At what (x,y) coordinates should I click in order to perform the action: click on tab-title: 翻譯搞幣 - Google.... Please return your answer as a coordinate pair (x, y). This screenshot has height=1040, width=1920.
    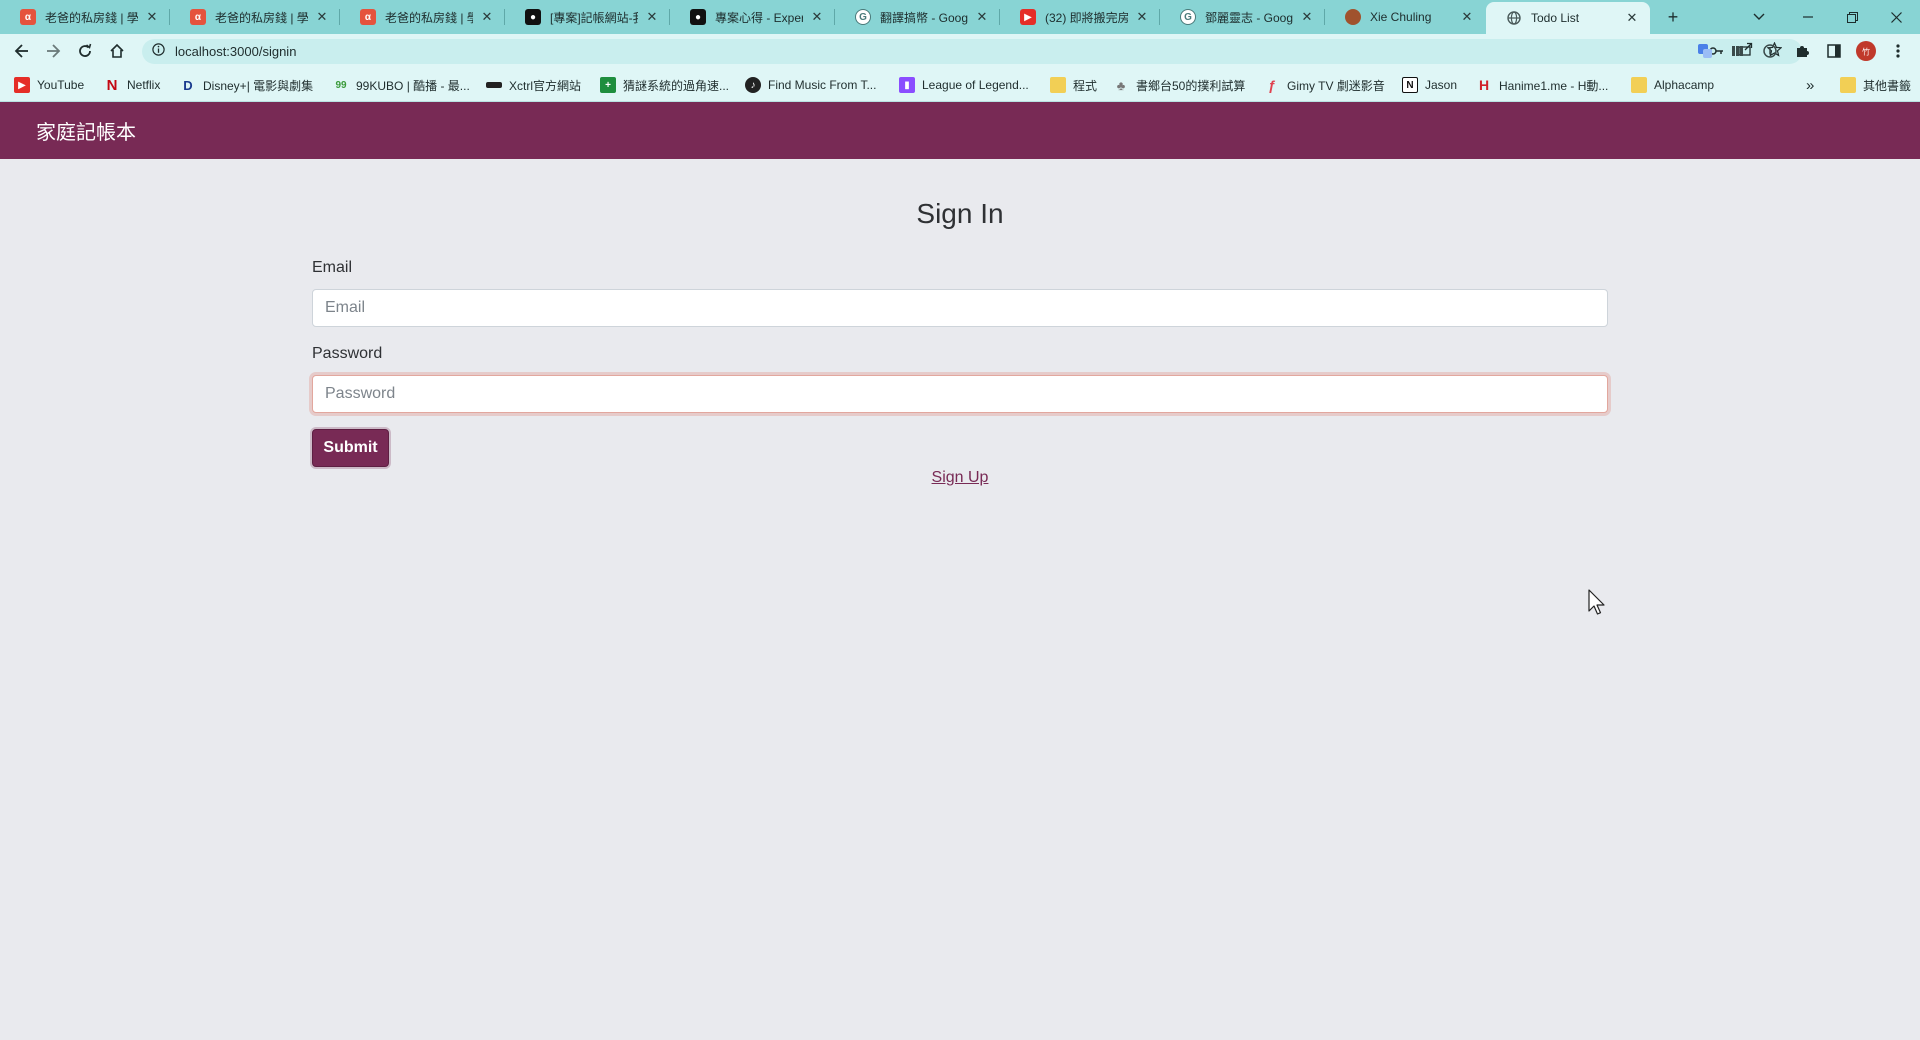
    Looking at the image, I should click on (924, 17).